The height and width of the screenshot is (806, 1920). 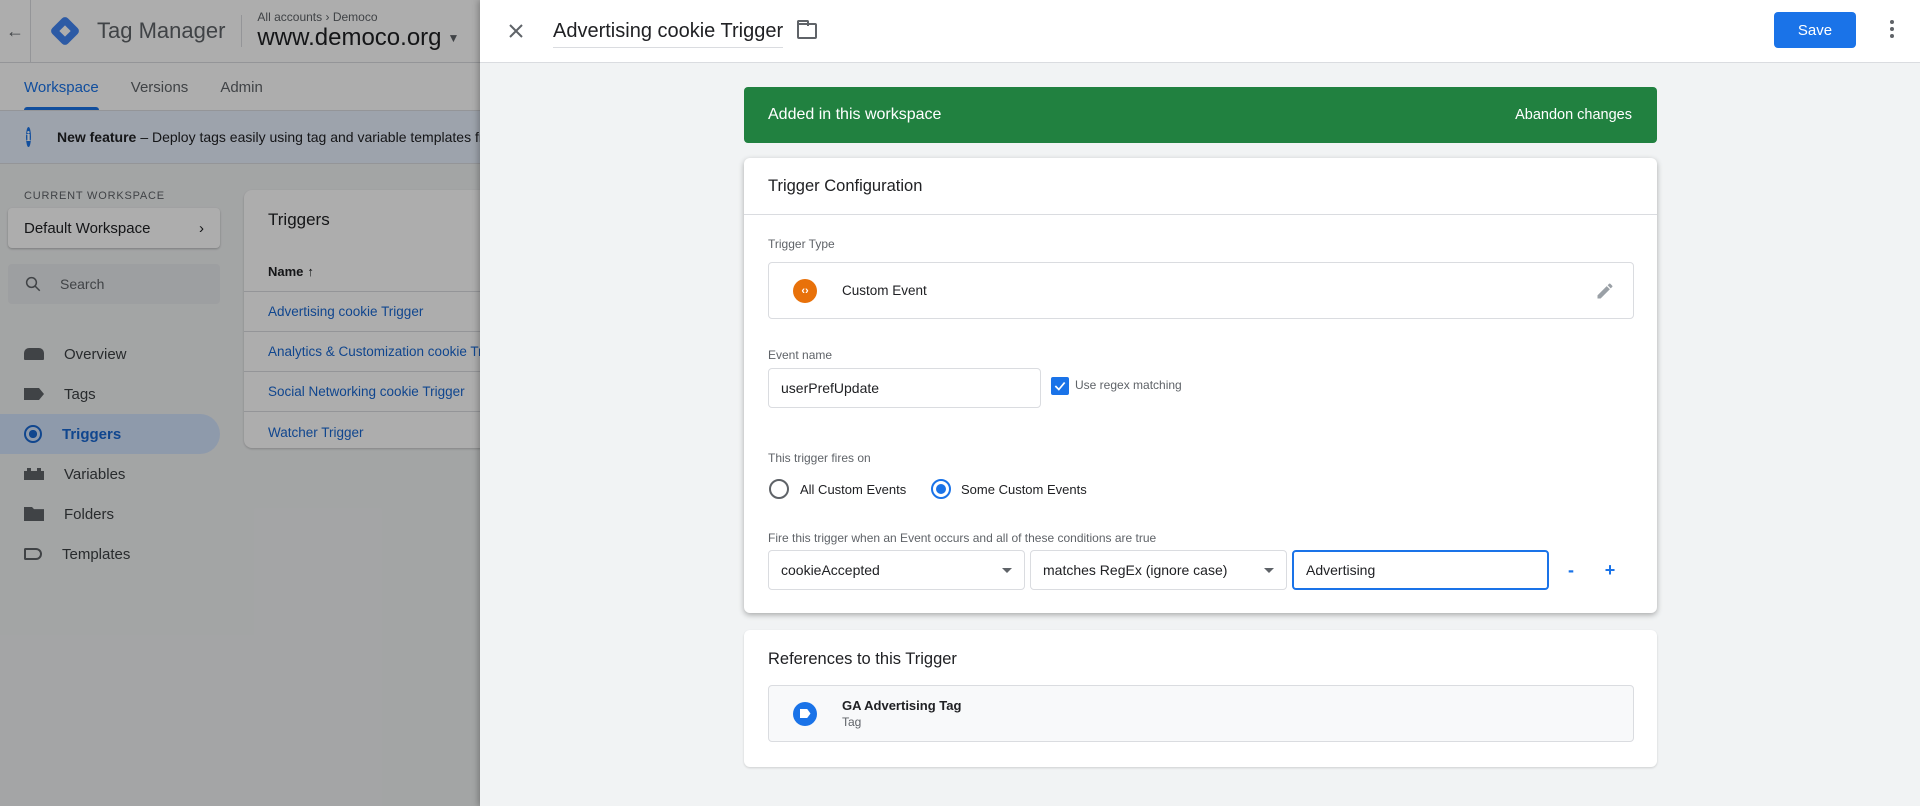 What do you see at coordinates (805, 290) in the screenshot?
I see `custom-event-icon: ‹›` at bounding box center [805, 290].